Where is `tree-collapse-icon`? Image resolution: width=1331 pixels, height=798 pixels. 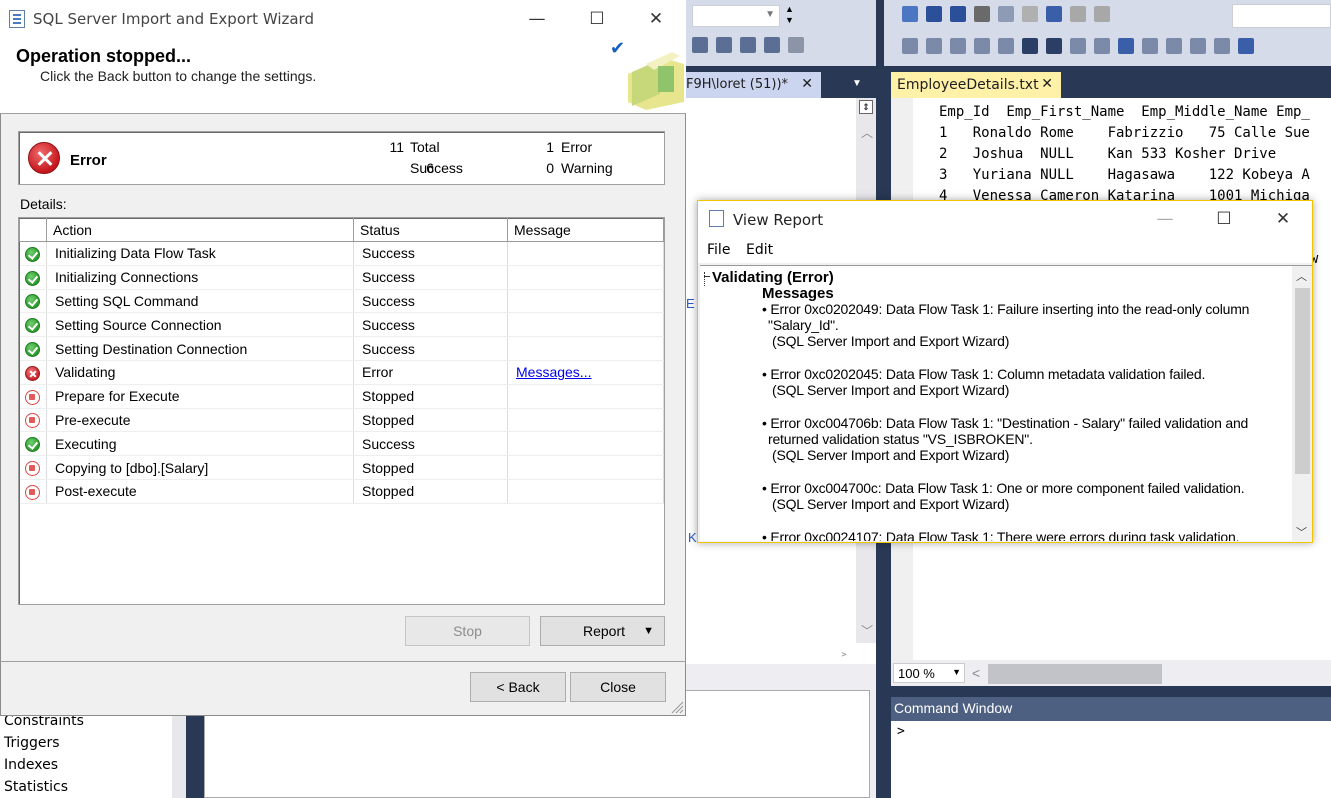
tree-collapse-icon is located at coordinates (707, 276).